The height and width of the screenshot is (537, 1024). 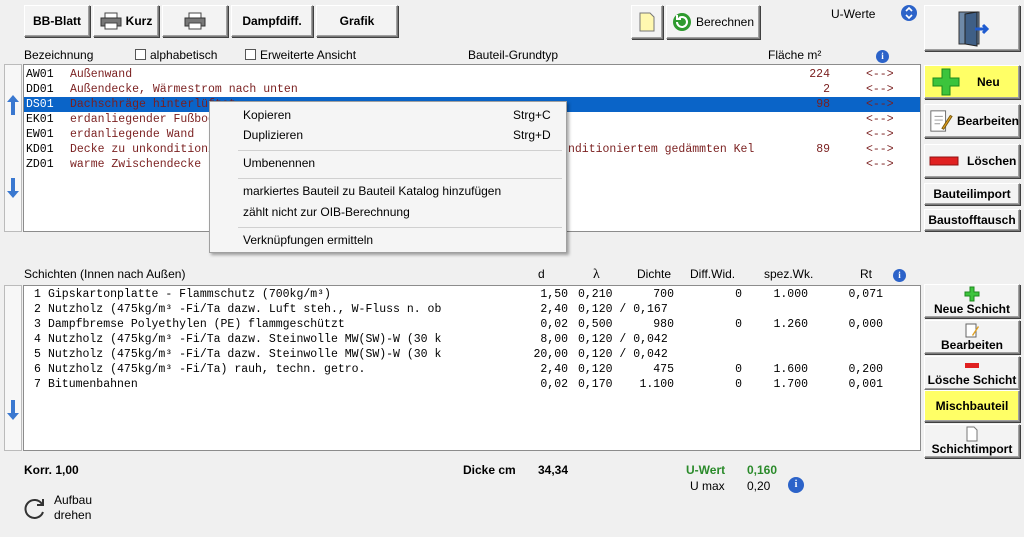 What do you see at coordinates (647, 22) in the screenshot?
I see `new-document-button` at bounding box center [647, 22].